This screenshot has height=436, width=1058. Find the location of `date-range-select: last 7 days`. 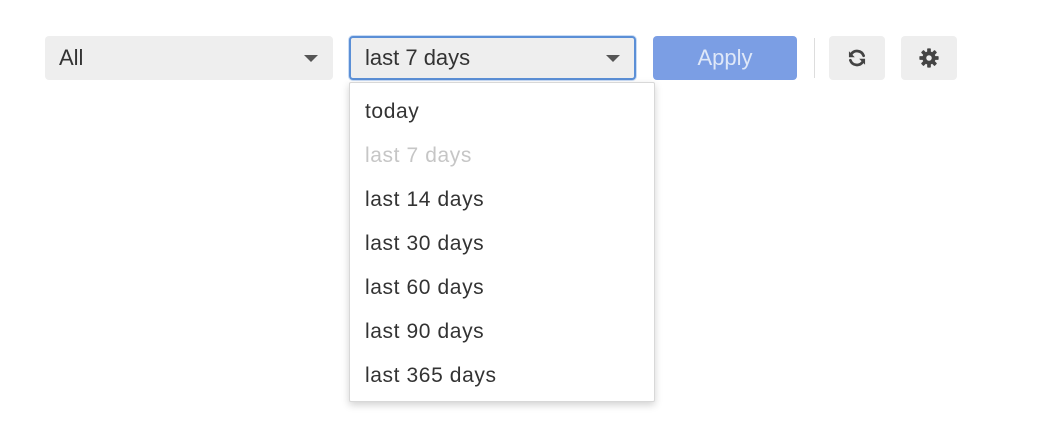

date-range-select: last 7 days is located at coordinates (492, 58).